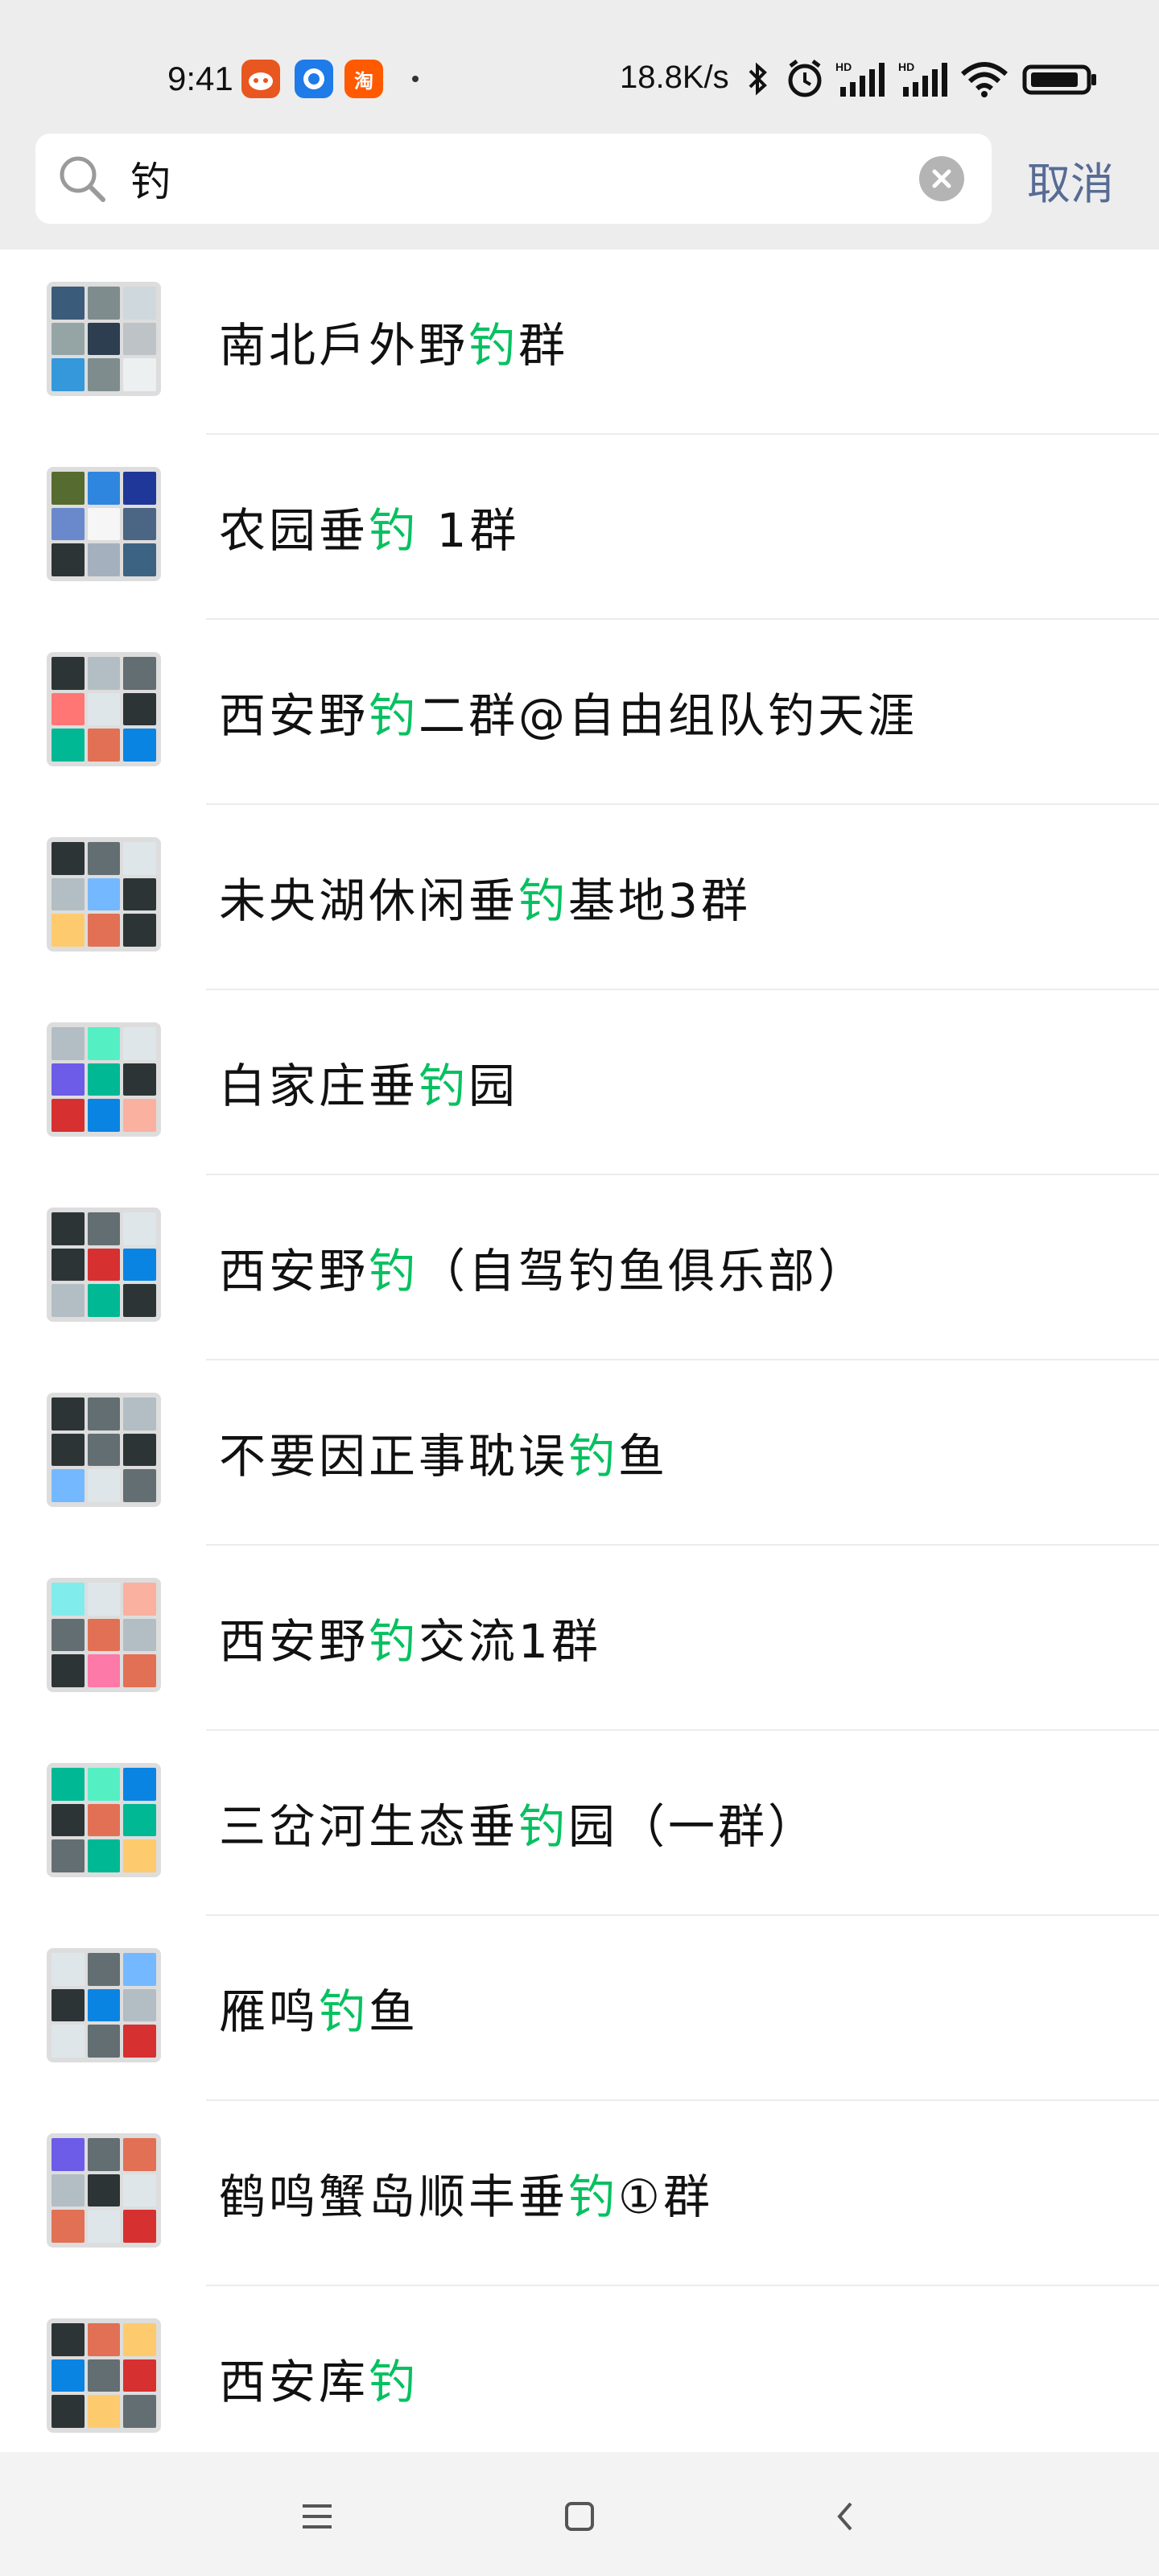 Image resolution: width=1159 pixels, height=2576 pixels. Describe the element at coordinates (579, 2378) in the screenshot. I see `list-item: 西安库钓` at that location.